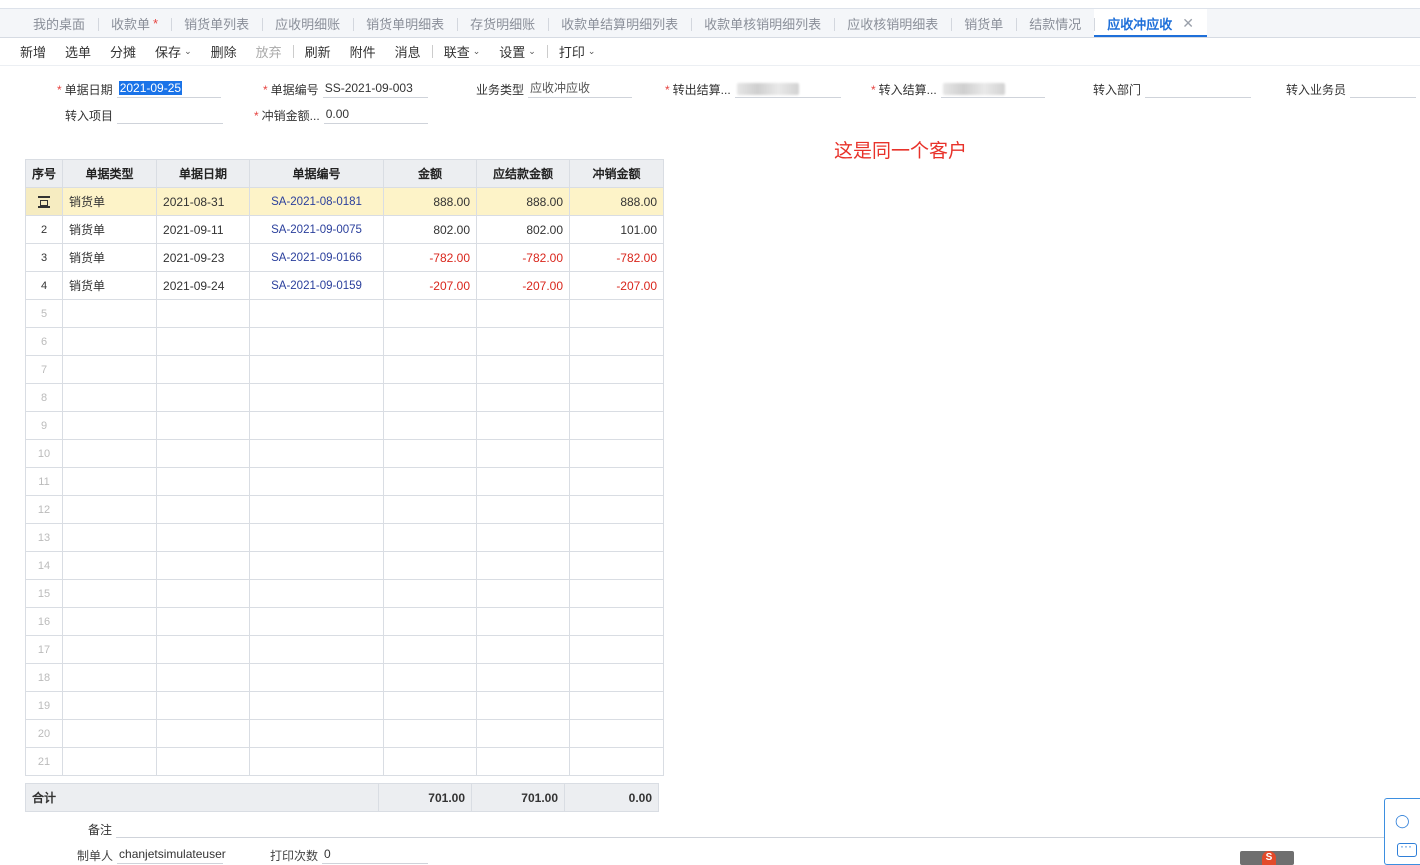 This screenshot has height=865, width=1420. What do you see at coordinates (123, 51) in the screenshot?
I see `allocate-button: 分摊` at bounding box center [123, 51].